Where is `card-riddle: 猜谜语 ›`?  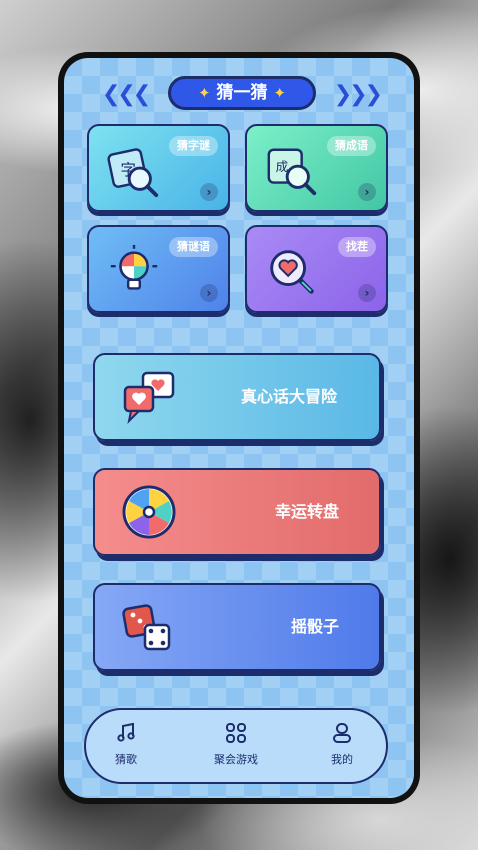 card-riddle: 猜谜语 › is located at coordinates (158, 269).